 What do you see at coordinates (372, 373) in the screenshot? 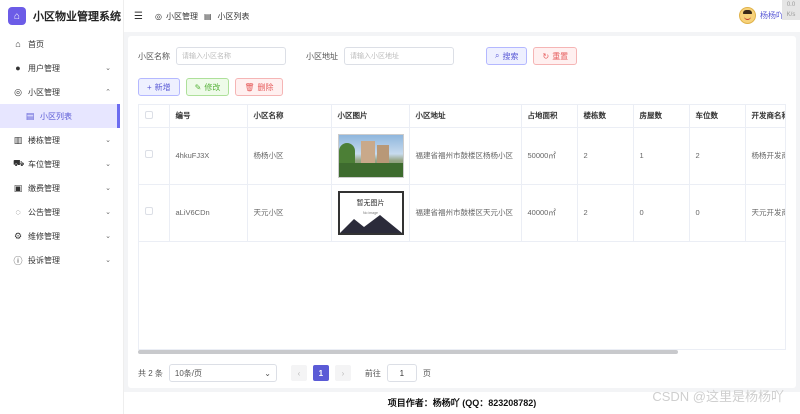
I see `goto-label: 前往` at bounding box center [372, 373].